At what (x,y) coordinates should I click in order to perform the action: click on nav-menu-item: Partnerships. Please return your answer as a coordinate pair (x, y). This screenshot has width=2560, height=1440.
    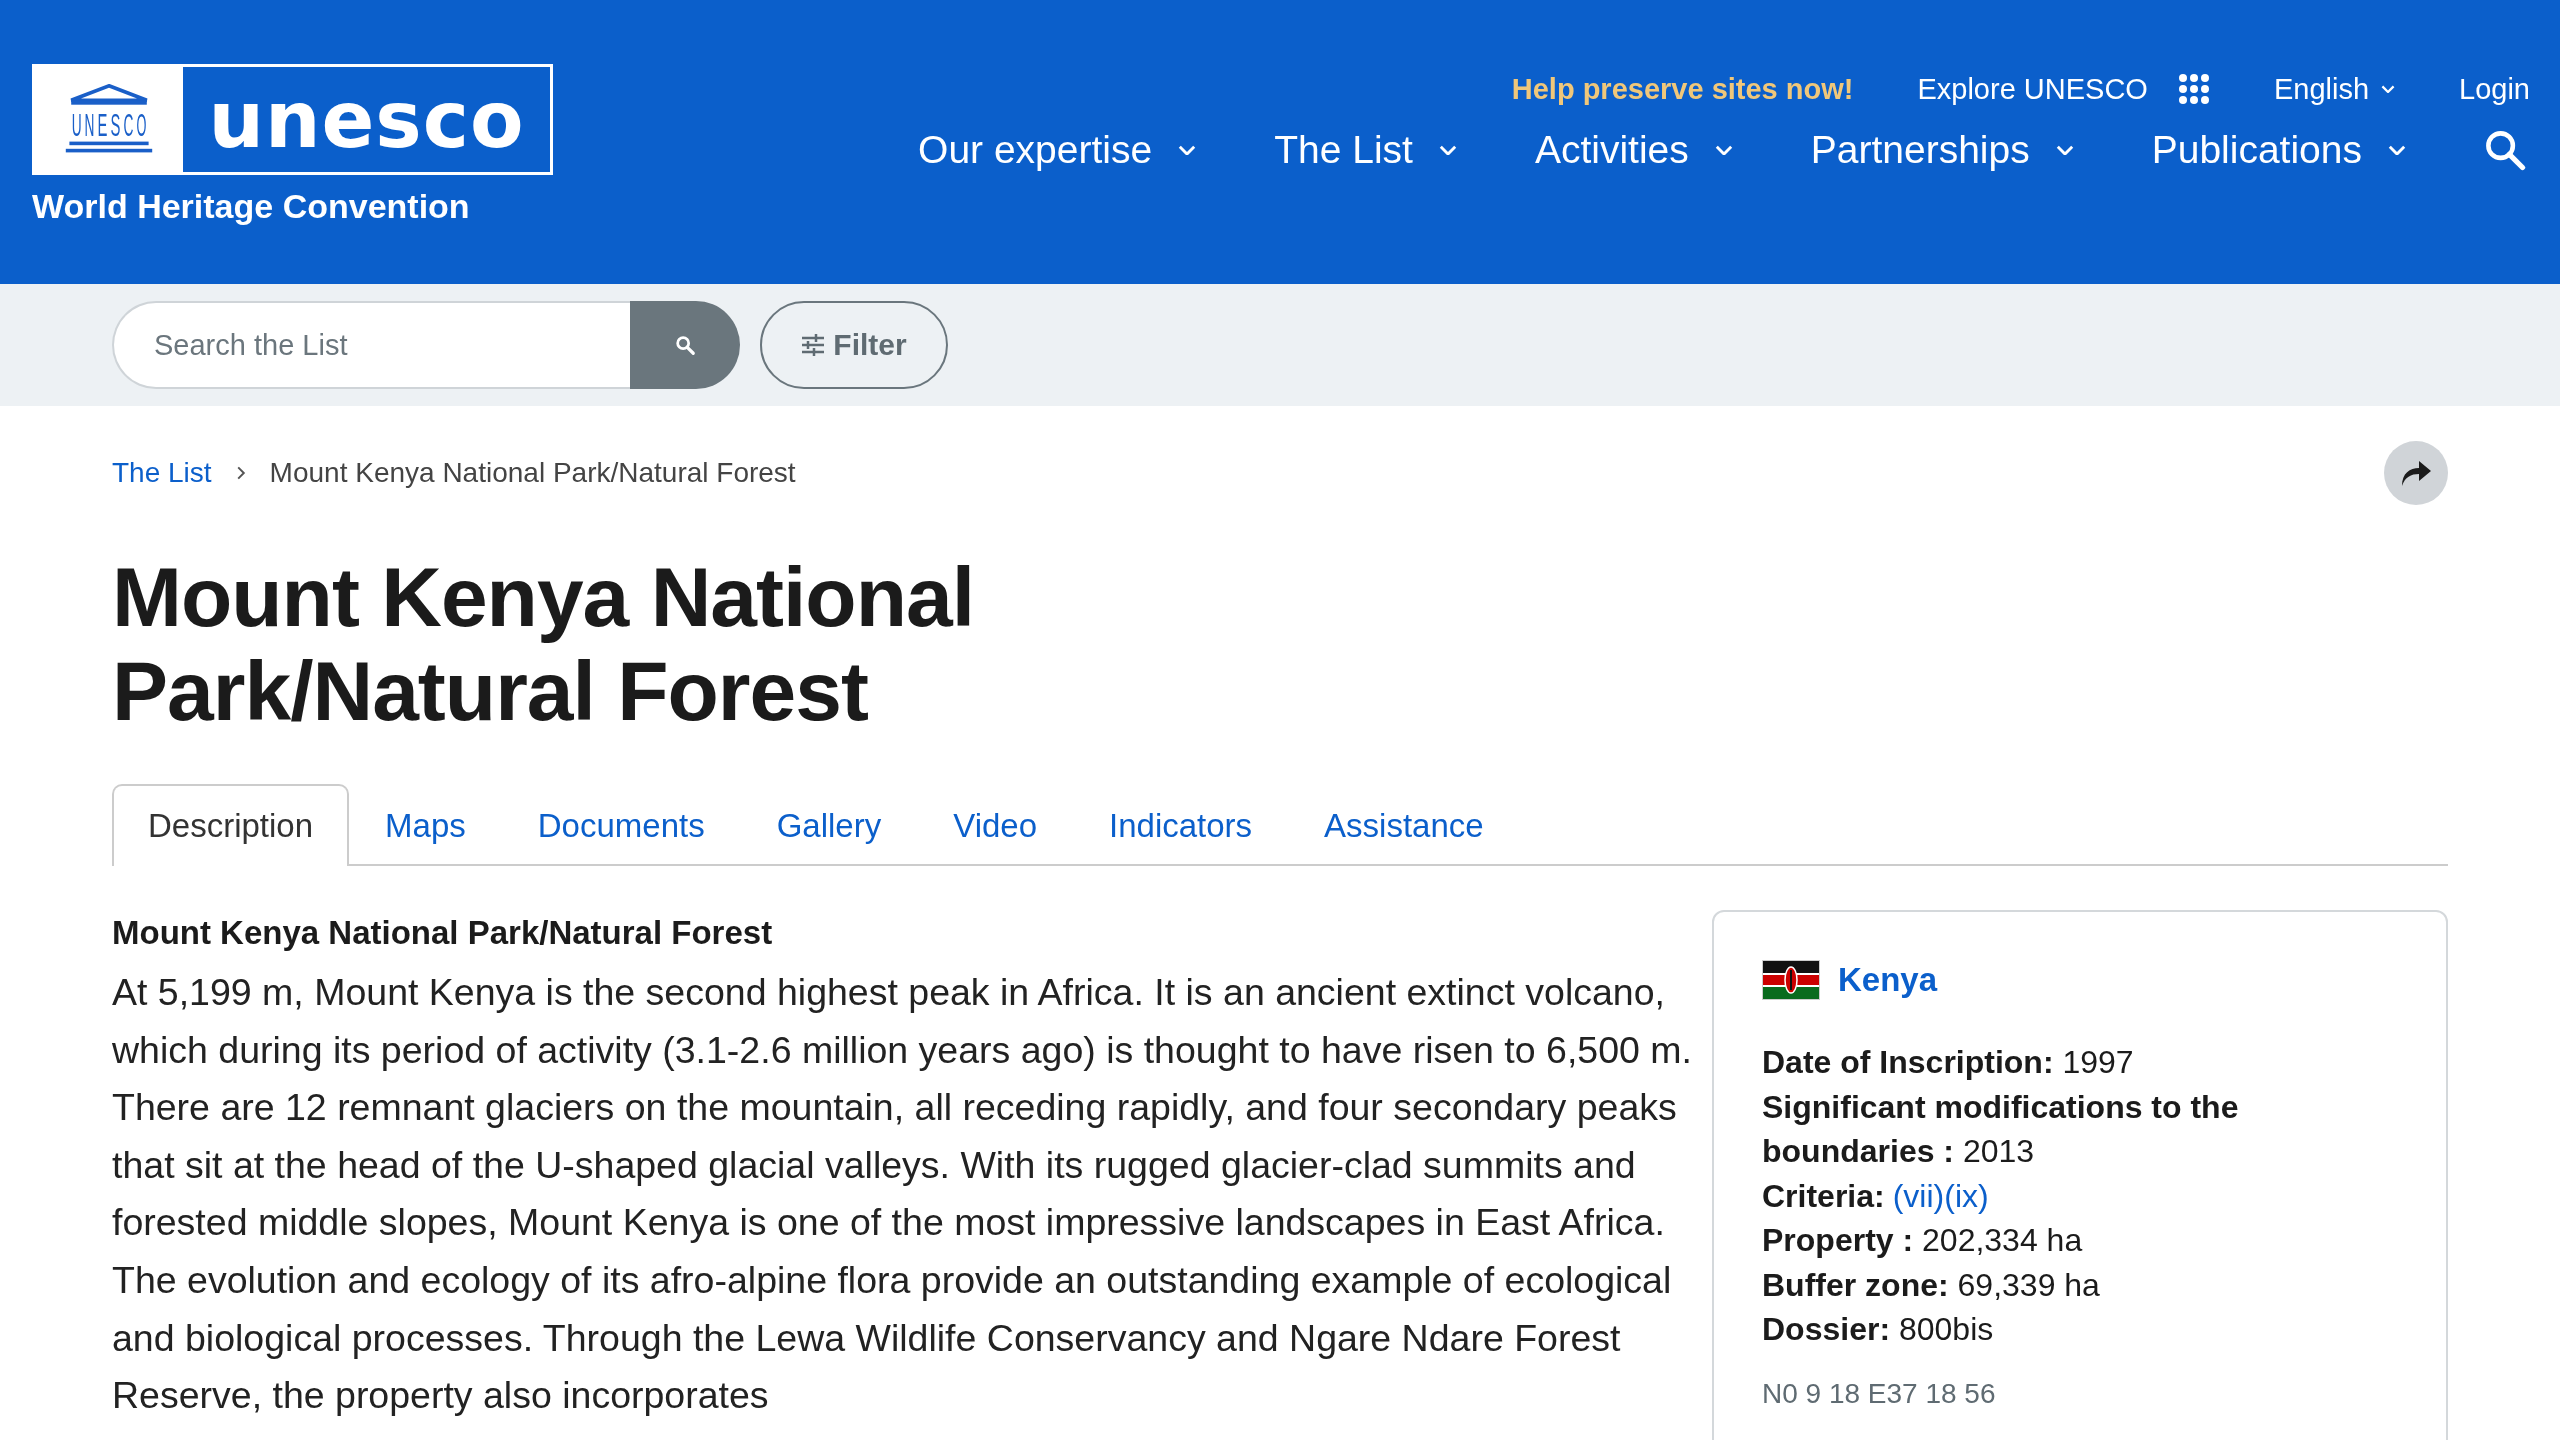
    Looking at the image, I should click on (1942, 150).